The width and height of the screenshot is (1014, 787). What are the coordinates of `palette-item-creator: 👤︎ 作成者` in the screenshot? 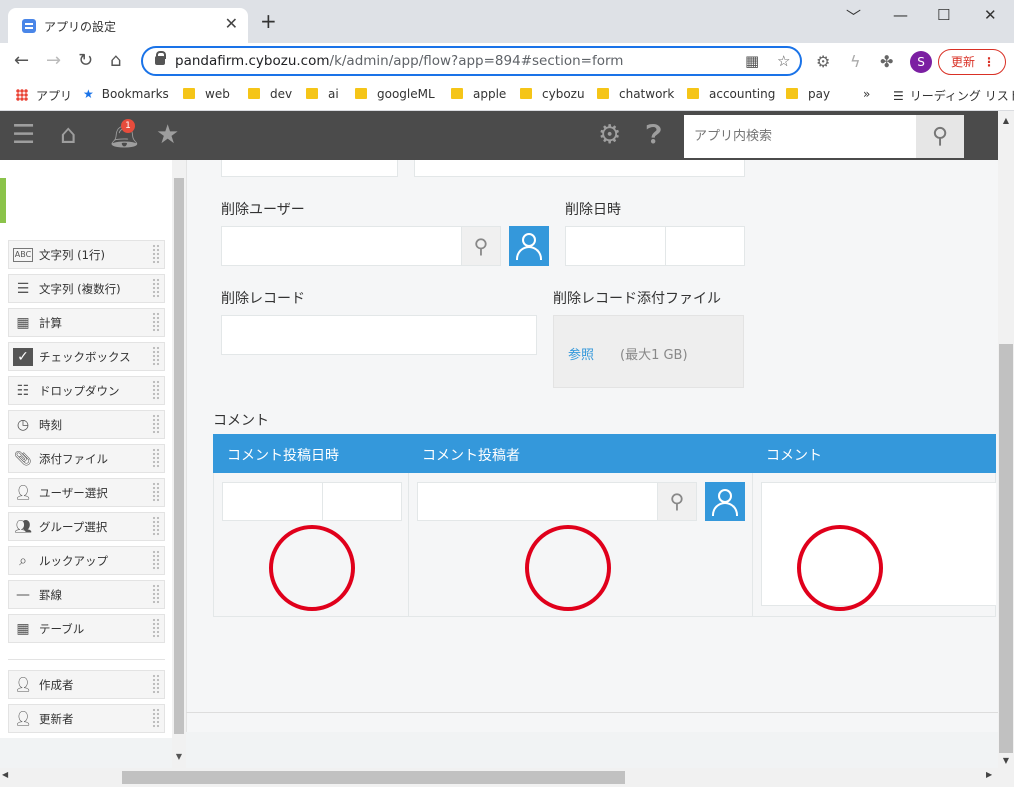 It's located at (86, 684).